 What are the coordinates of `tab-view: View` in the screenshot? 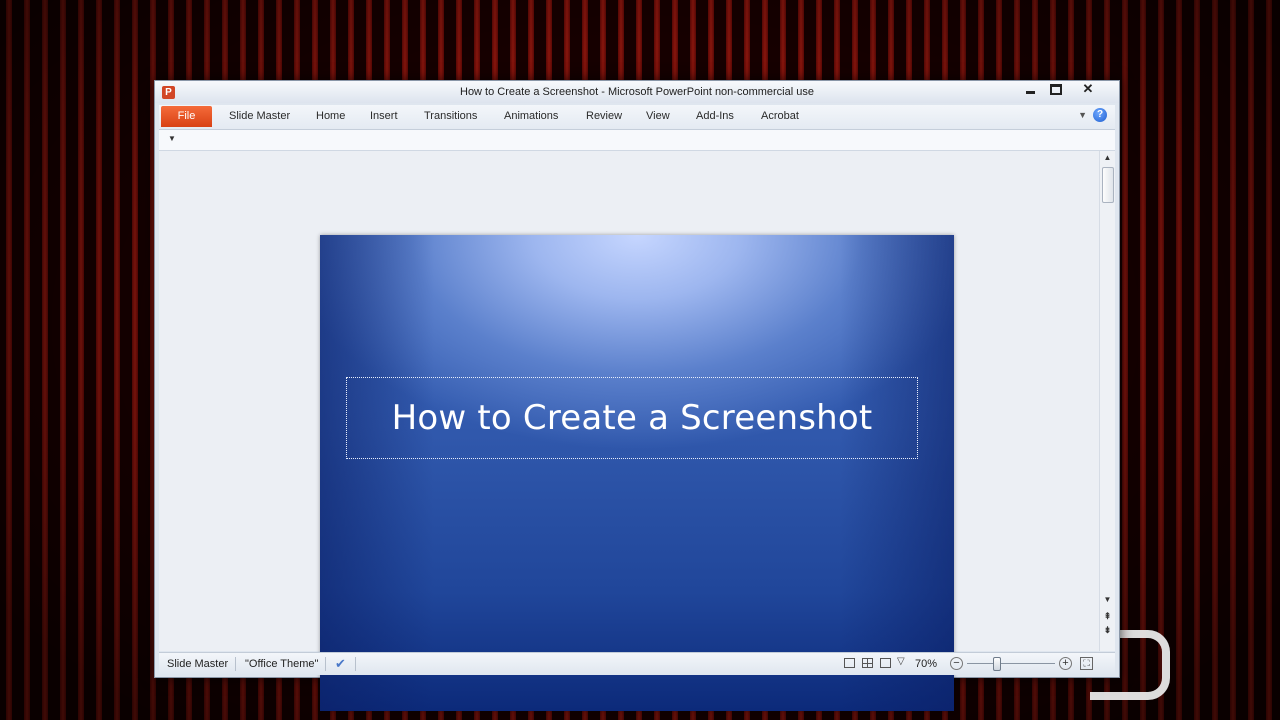 It's located at (658, 116).